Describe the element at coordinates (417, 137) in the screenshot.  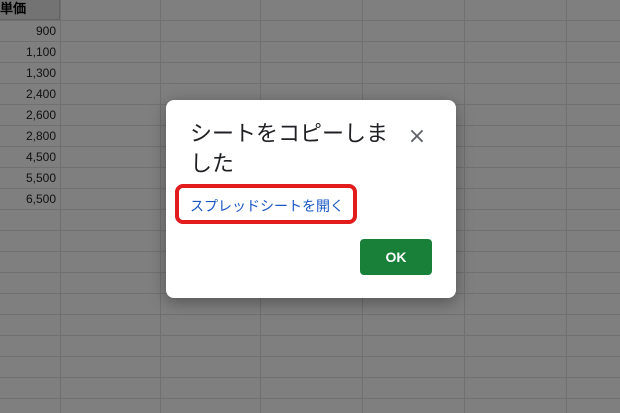
I see `close-icon: ×` at that location.